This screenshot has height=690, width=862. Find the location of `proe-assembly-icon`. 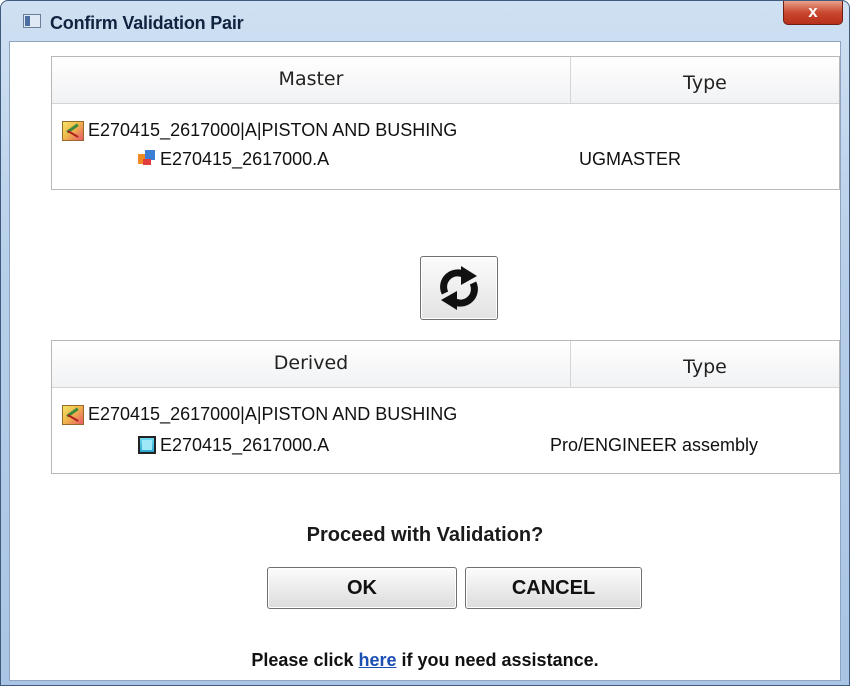

proe-assembly-icon is located at coordinates (147, 445).